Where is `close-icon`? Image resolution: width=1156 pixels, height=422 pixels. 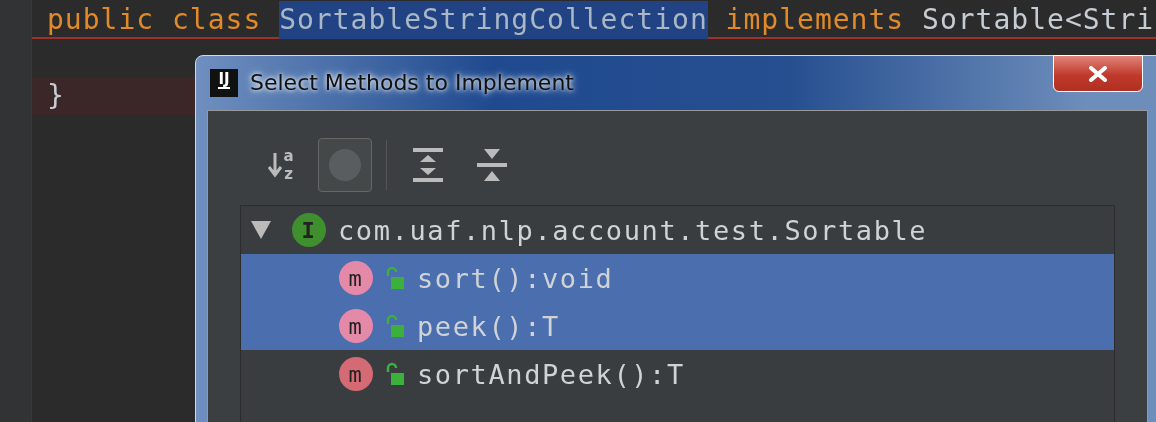
close-icon is located at coordinates (1098, 73).